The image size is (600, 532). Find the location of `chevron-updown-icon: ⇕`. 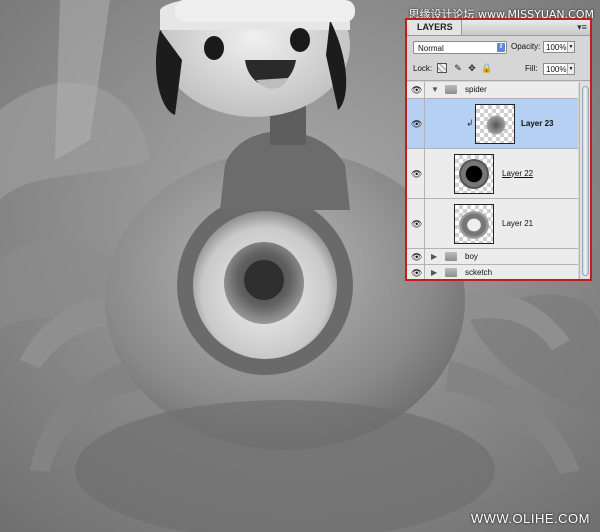

chevron-updown-icon: ⇕ is located at coordinates (501, 47).